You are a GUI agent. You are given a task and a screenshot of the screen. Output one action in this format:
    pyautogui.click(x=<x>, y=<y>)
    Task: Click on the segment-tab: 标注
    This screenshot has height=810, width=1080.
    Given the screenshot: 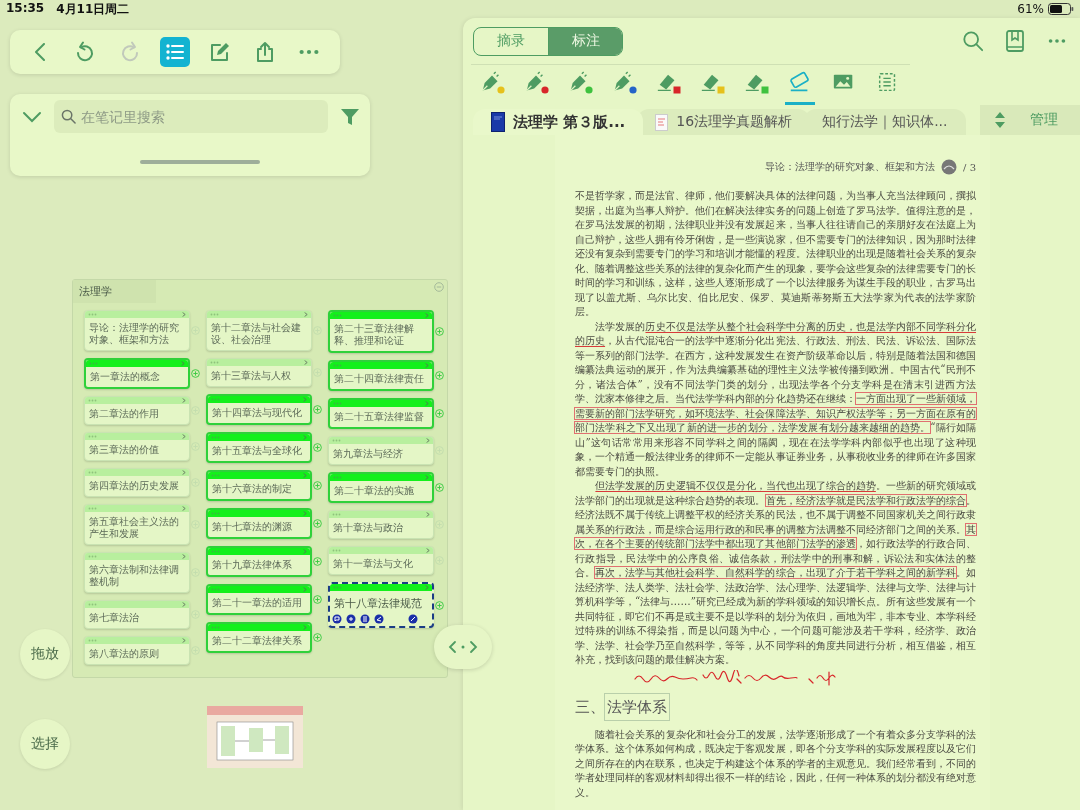 What is the action you would take?
    pyautogui.click(x=585, y=41)
    